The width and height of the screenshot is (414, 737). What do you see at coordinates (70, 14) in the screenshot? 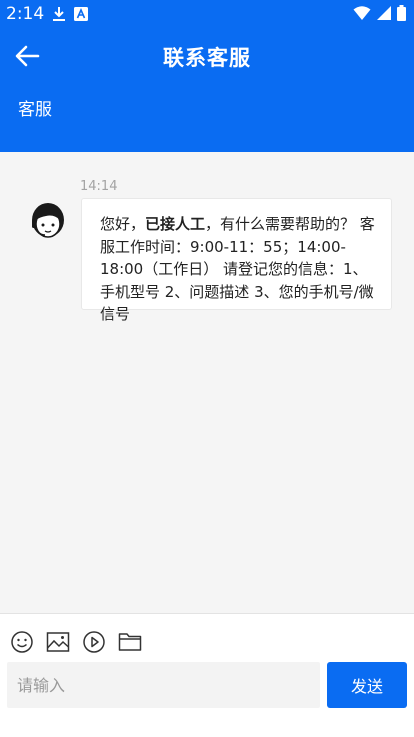
I see `status-icons-left` at bounding box center [70, 14].